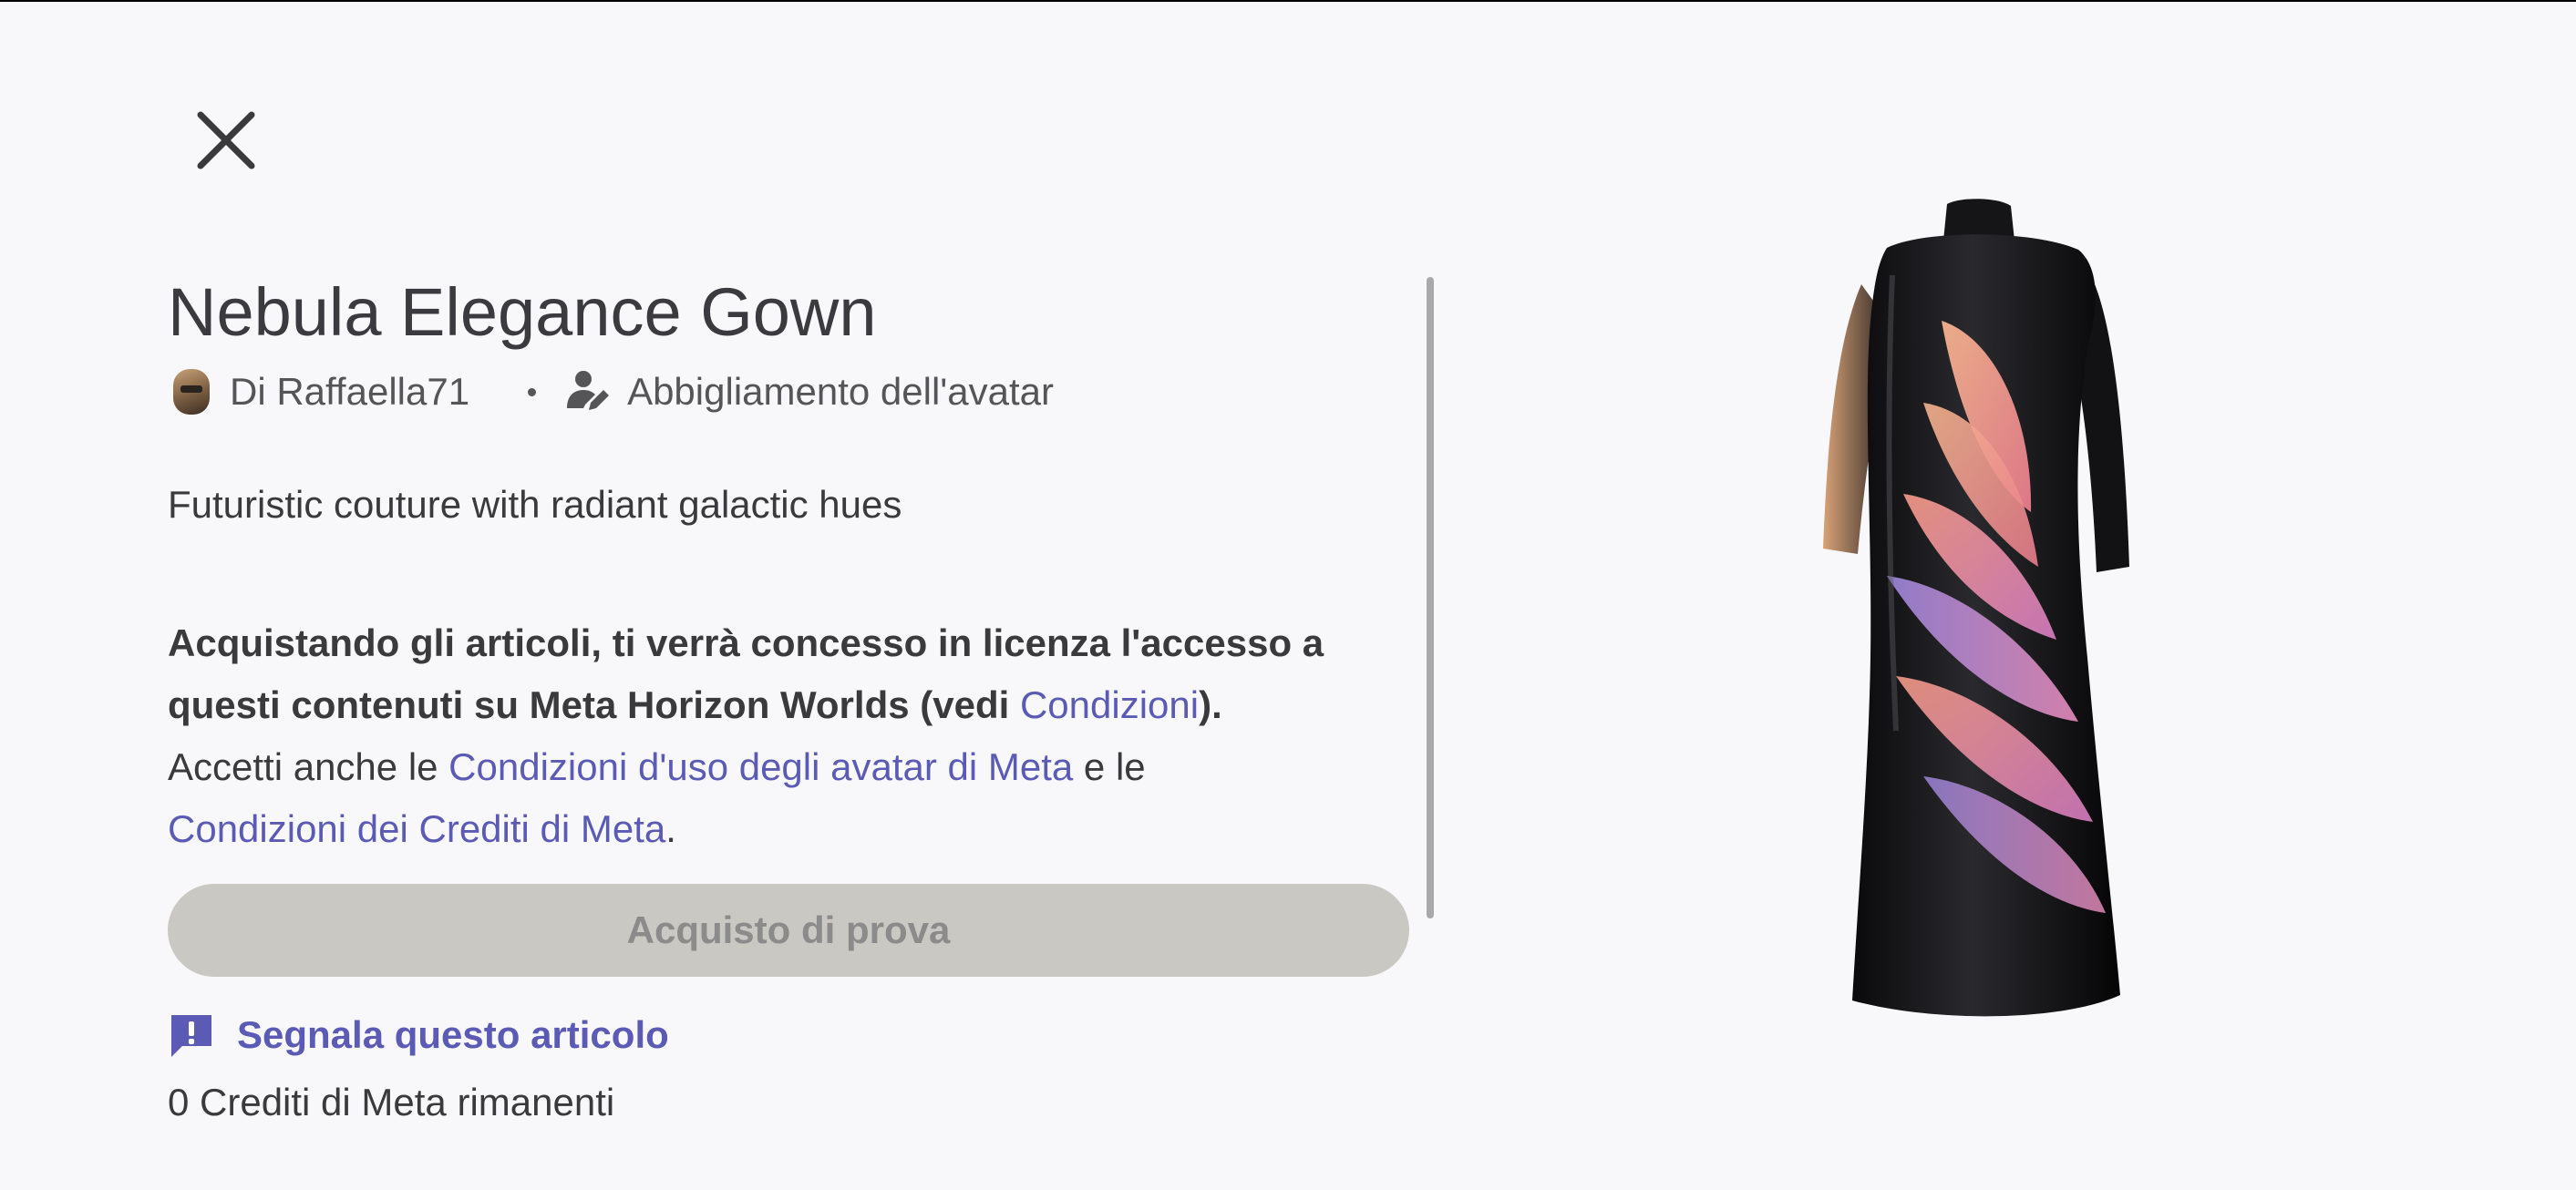  What do you see at coordinates (1987, 608) in the screenshot?
I see `gown-preview-image` at bounding box center [1987, 608].